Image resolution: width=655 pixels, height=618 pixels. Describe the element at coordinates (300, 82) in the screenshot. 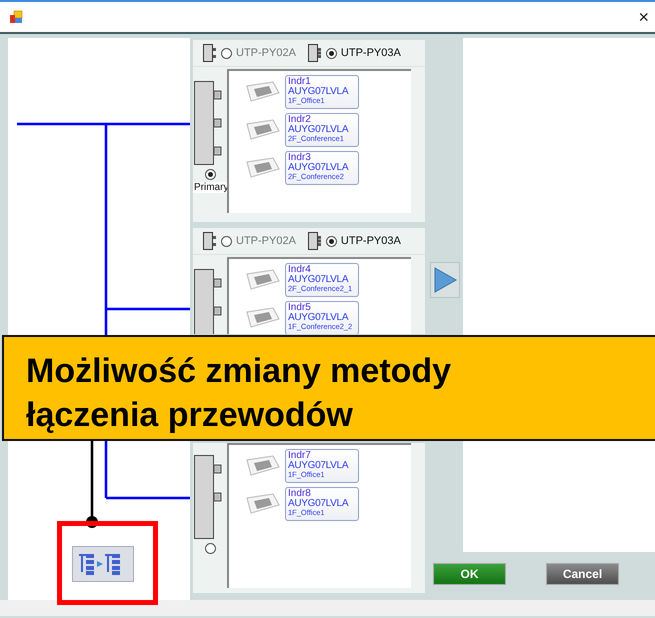

I see `unit-name: Indr1` at that location.